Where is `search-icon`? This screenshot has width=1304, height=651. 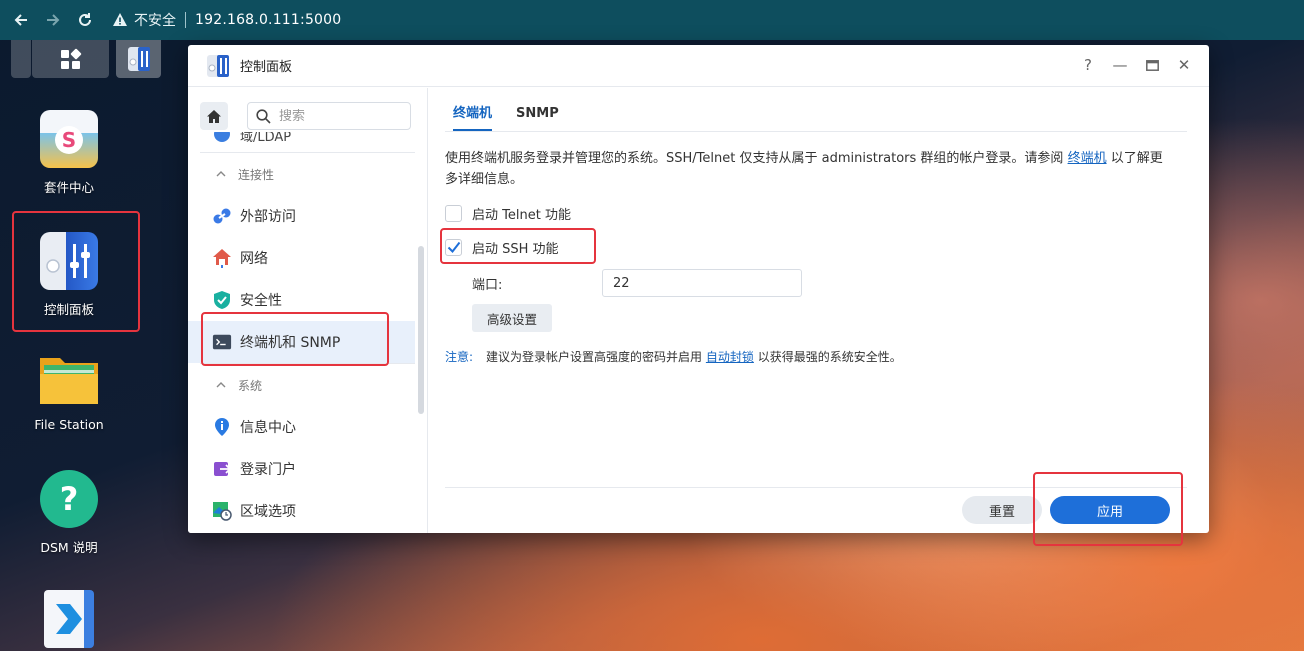
search-icon is located at coordinates (263, 116).